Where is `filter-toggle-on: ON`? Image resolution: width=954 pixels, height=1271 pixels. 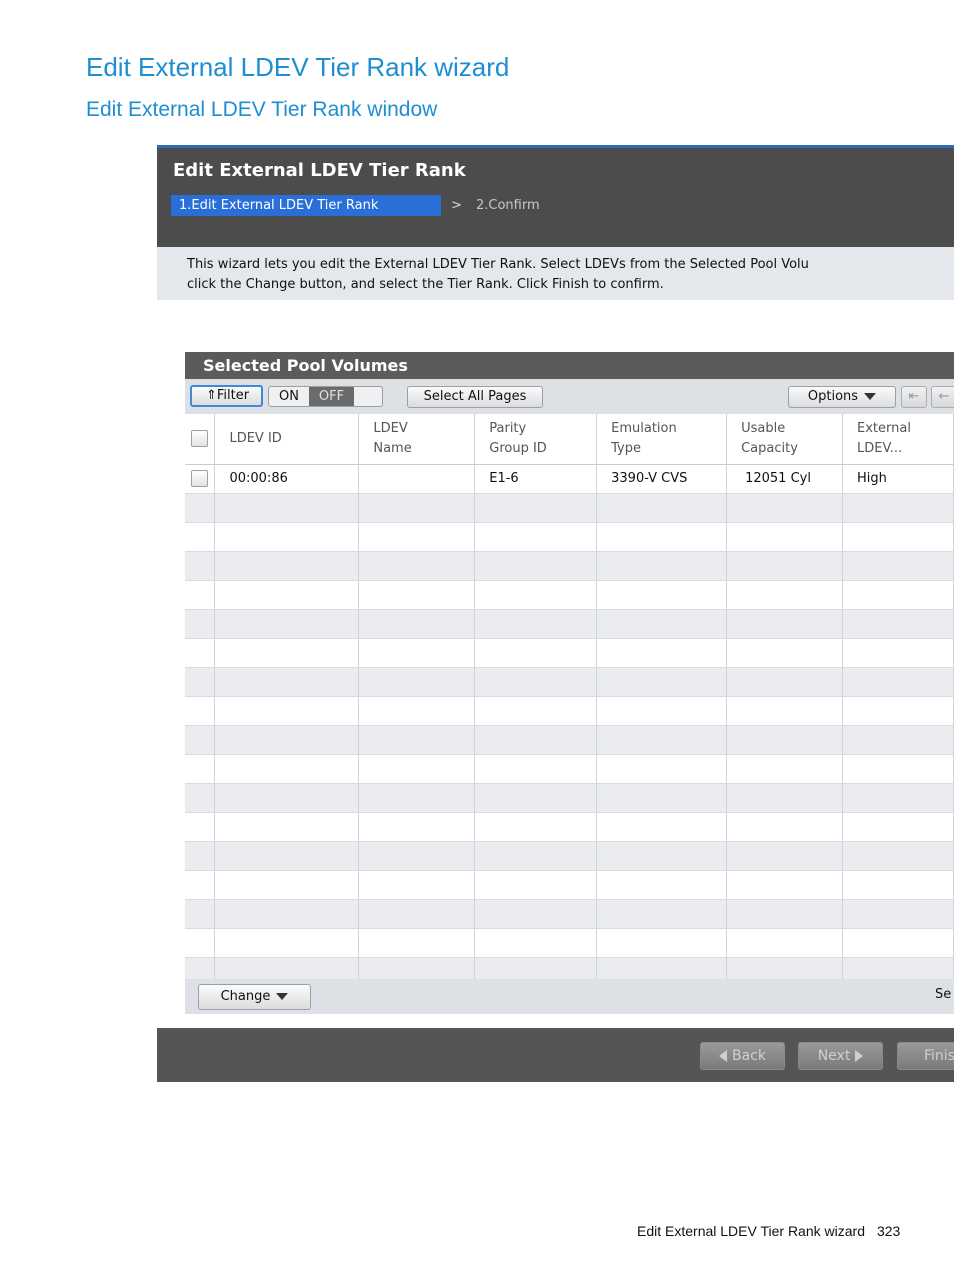 filter-toggle-on: ON is located at coordinates (289, 396).